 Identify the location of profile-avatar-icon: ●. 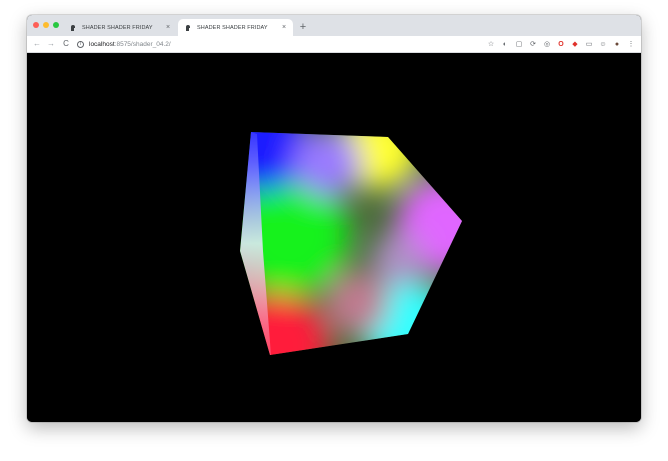
(617, 44).